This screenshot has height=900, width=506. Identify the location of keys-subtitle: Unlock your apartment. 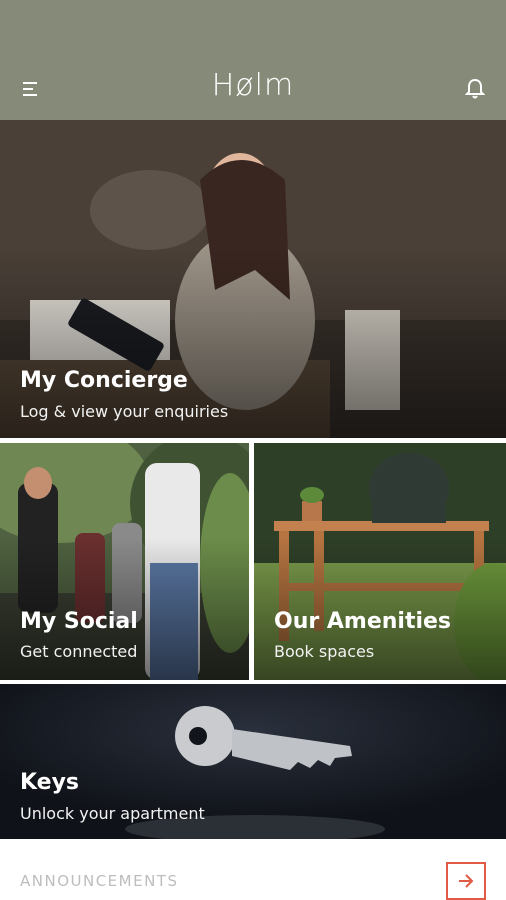
(112, 813).